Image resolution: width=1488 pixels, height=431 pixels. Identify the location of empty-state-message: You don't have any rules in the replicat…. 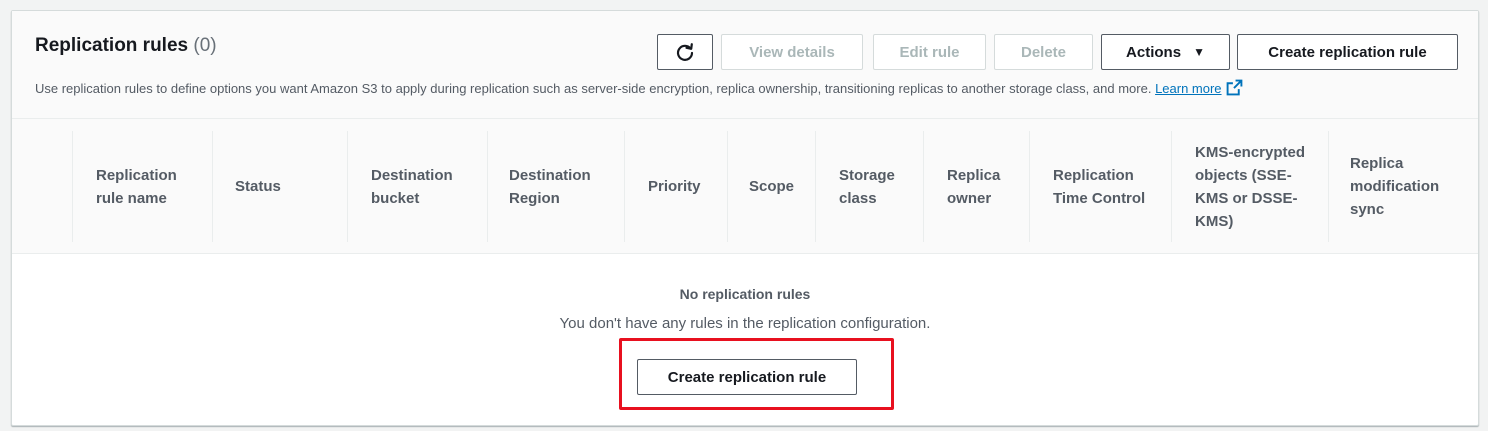
(745, 323).